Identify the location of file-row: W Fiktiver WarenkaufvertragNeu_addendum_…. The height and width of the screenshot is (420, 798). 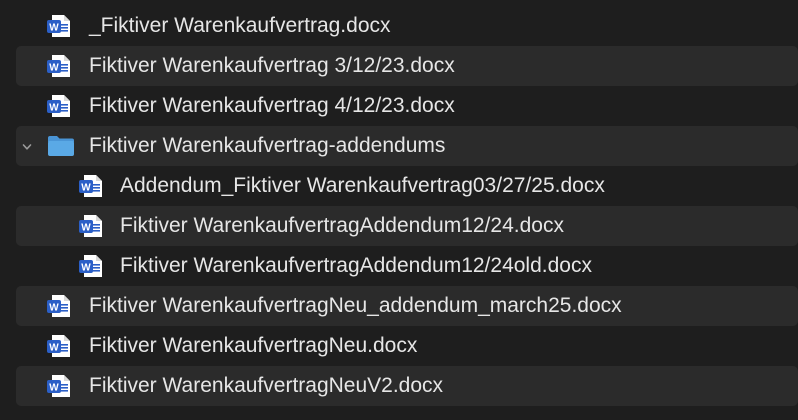
(407, 306).